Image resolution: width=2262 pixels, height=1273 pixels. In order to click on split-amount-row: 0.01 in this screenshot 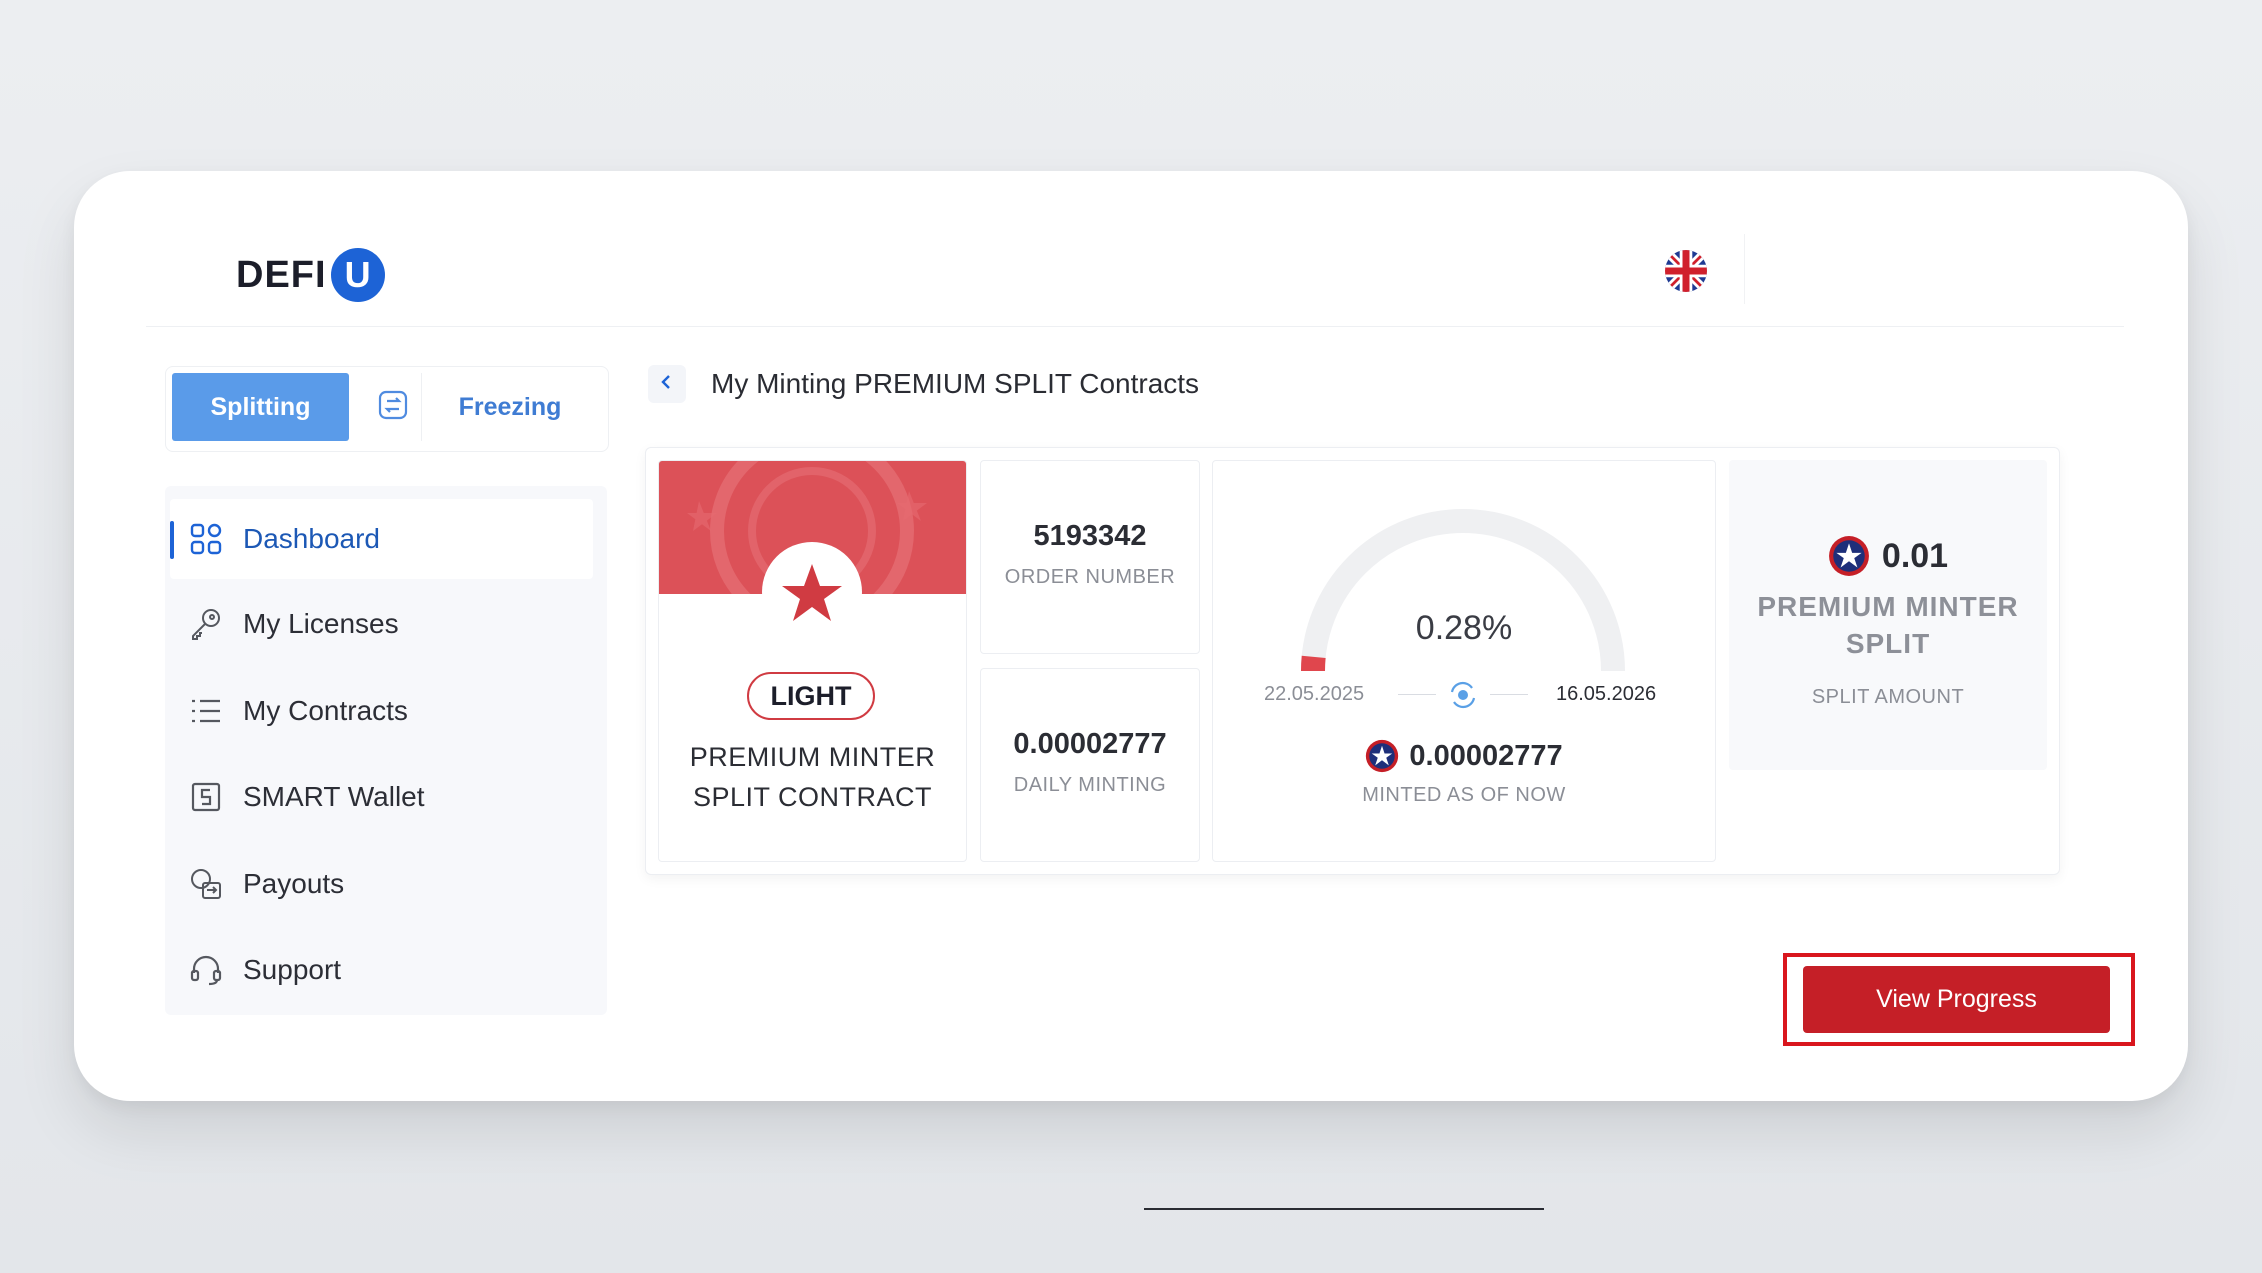, I will do `click(1888, 556)`.